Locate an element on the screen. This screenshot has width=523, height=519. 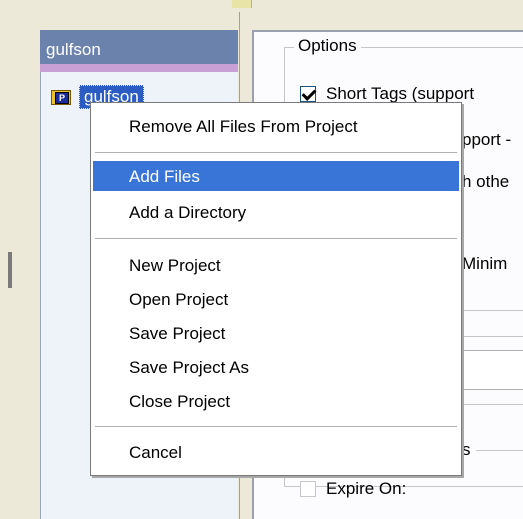
menu-item-close-project: Close Project is located at coordinates (276, 401).